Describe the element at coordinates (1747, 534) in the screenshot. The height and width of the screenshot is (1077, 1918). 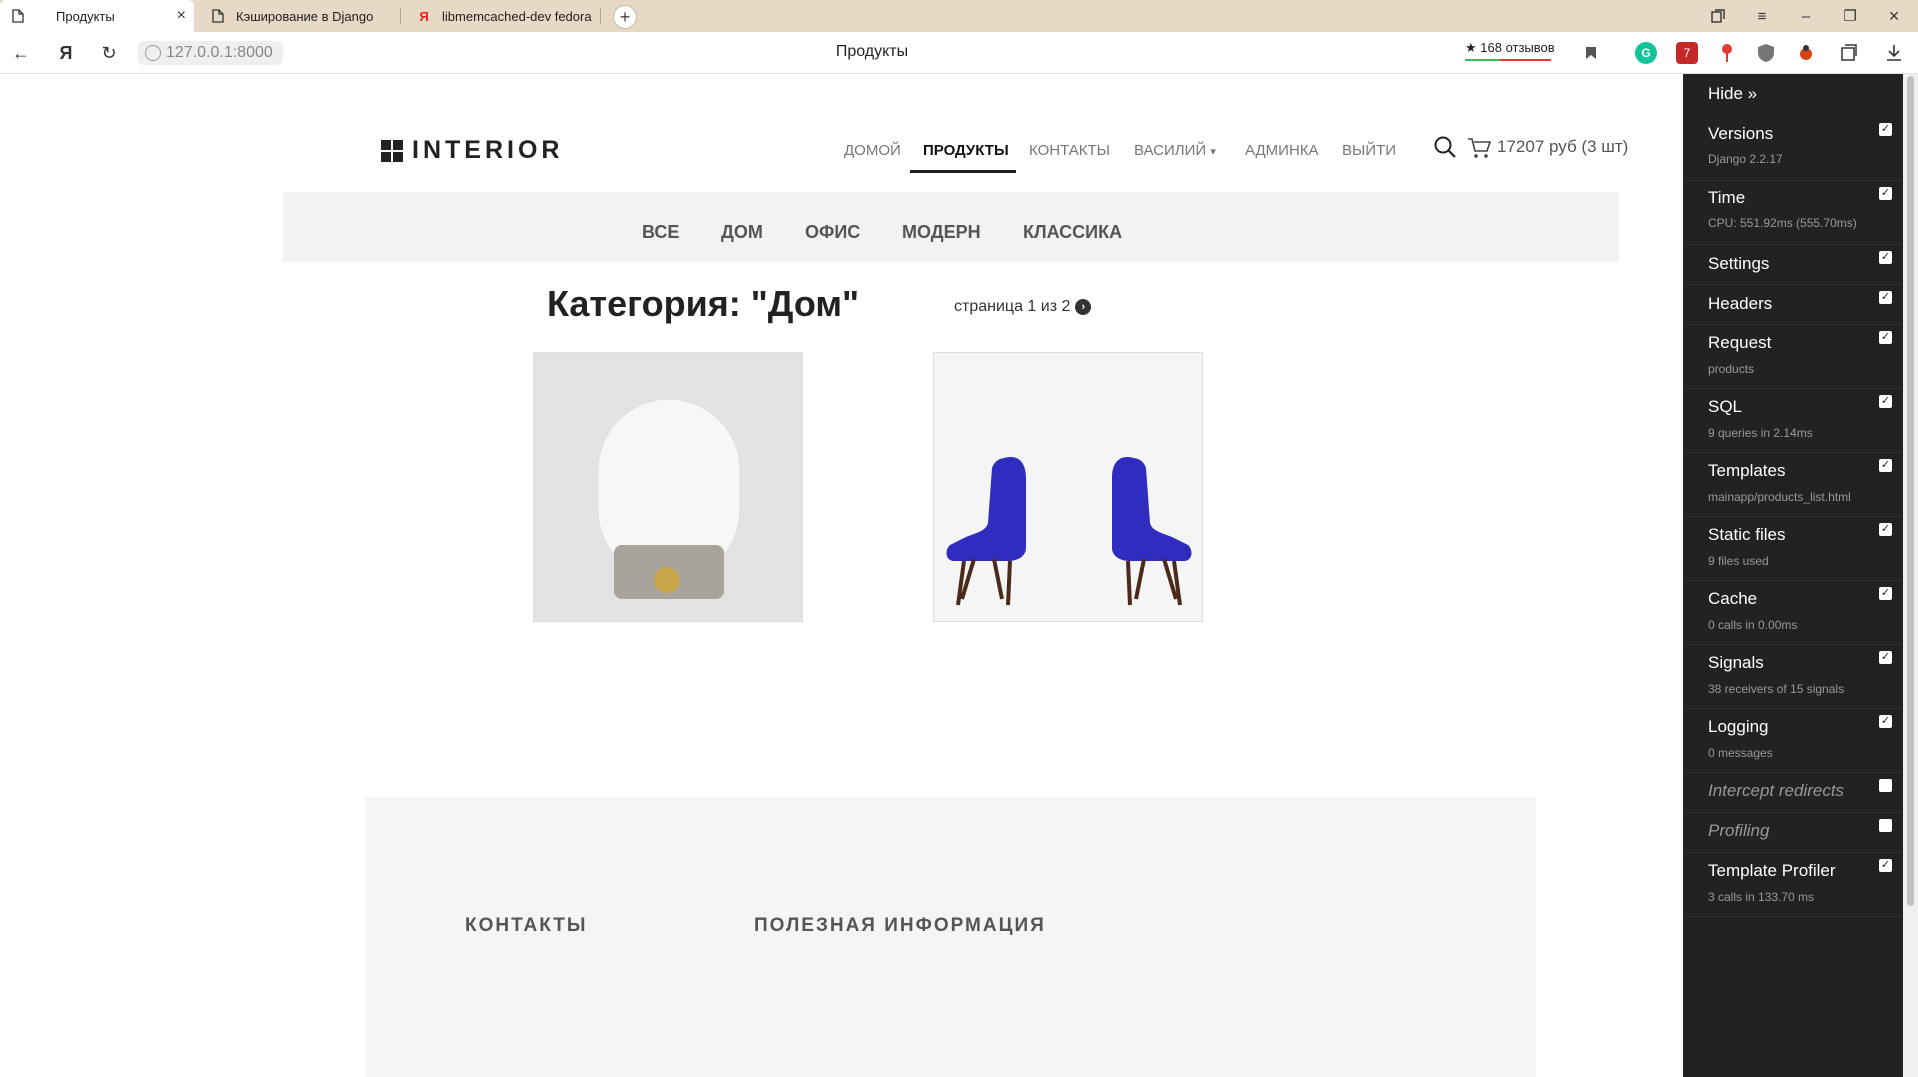
I see `panel-title: Static files` at that location.